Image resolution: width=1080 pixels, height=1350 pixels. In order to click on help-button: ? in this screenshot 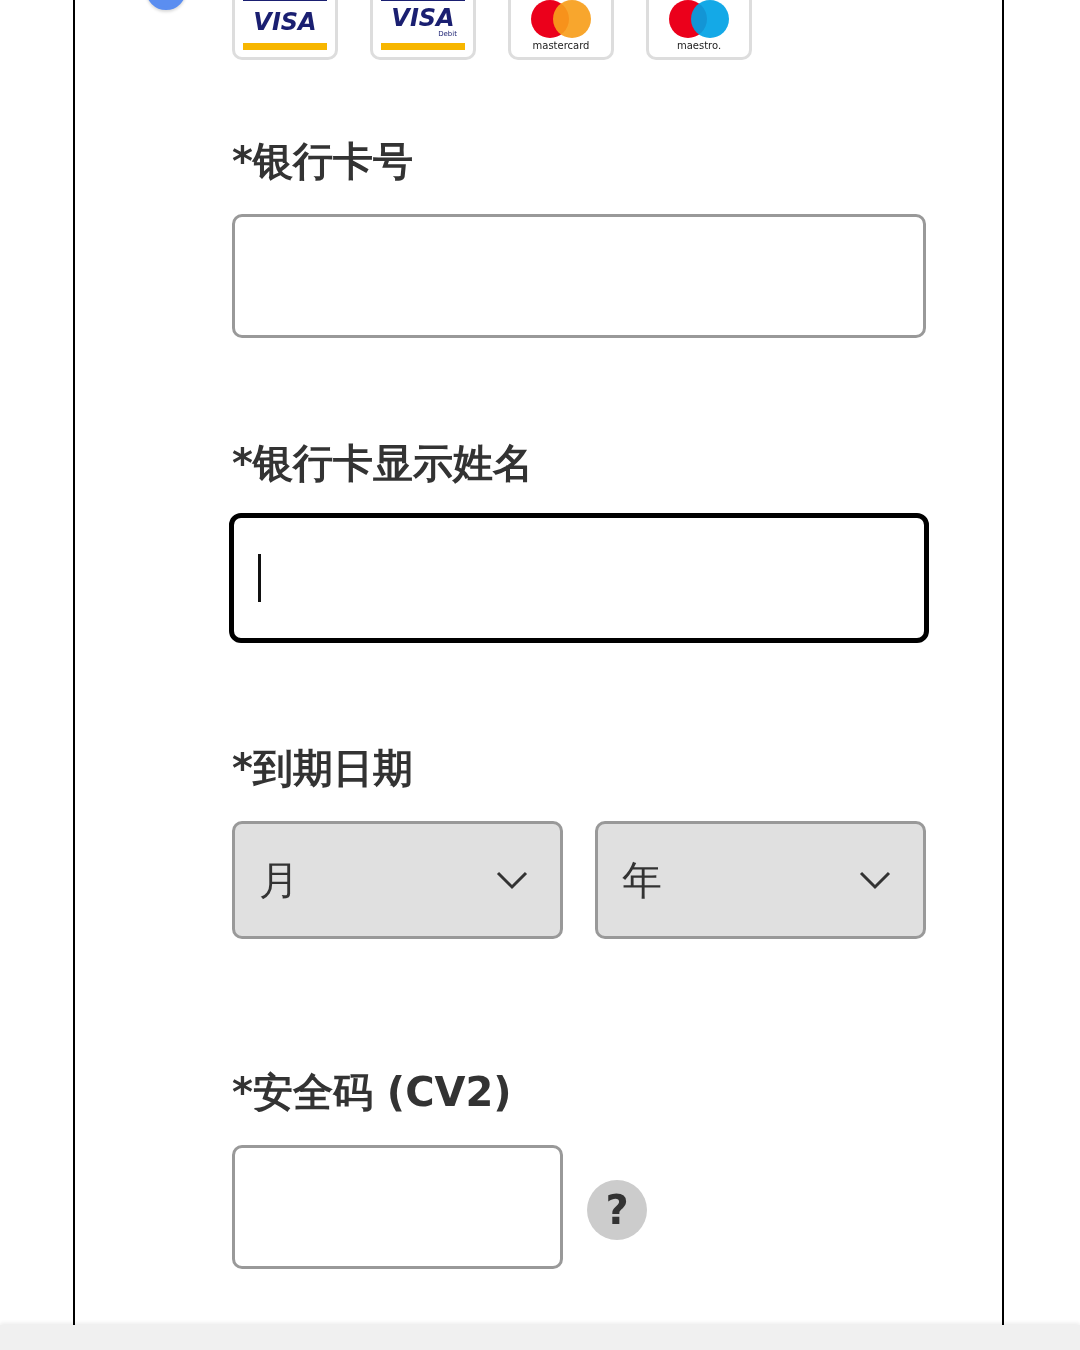, I will do `click(617, 1210)`.